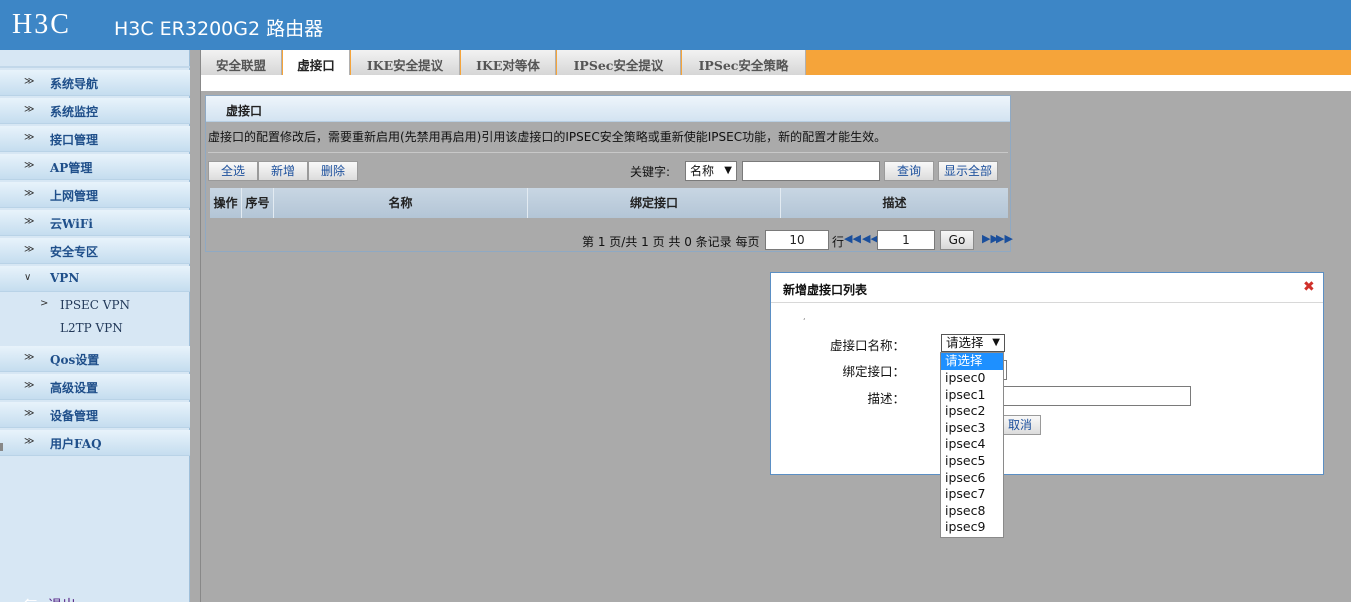 This screenshot has height=602, width=1351. I want to click on scroll-marker, so click(1, 447).